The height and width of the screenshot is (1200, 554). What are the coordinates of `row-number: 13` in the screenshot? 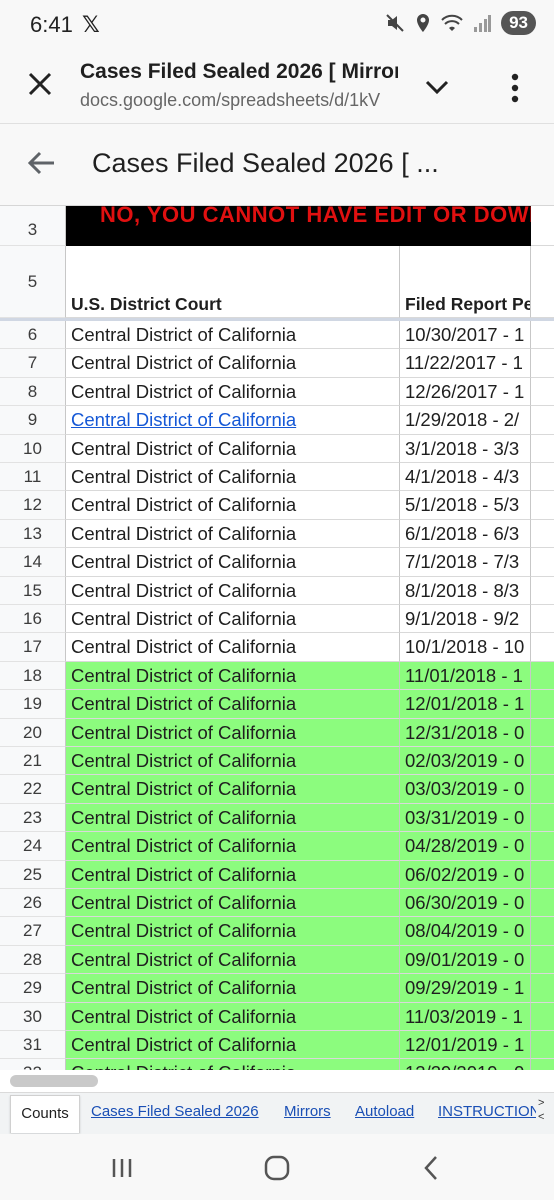 It's located at (33, 534).